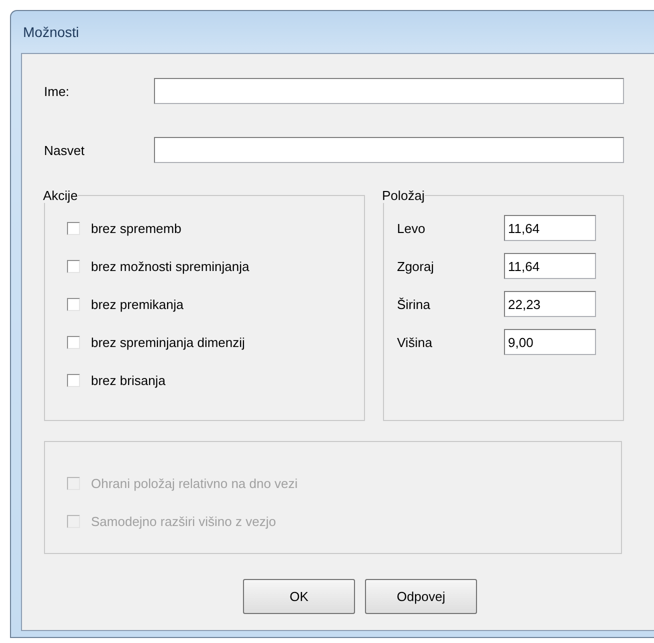 This screenshot has width=654, height=643. What do you see at coordinates (183, 521) in the screenshot?
I see `checkbox-label: Samodejno razširi višino z vezjo` at bounding box center [183, 521].